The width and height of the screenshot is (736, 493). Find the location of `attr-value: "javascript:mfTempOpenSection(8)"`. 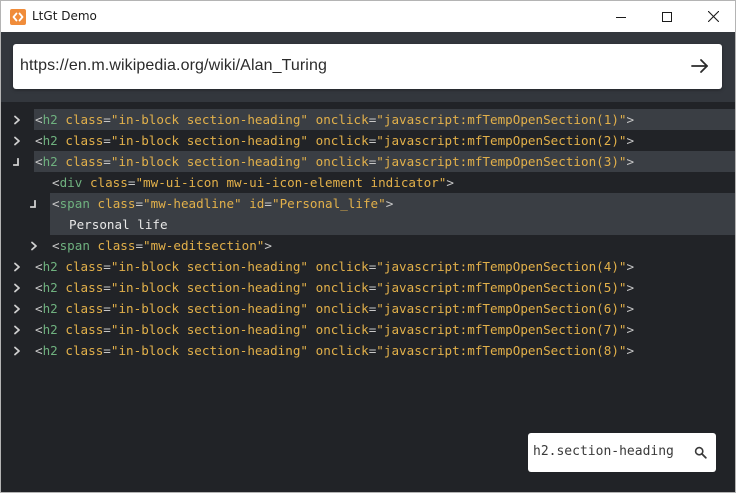

attr-value: "javascript:mfTempOpenSection(8)" is located at coordinates (501, 350).